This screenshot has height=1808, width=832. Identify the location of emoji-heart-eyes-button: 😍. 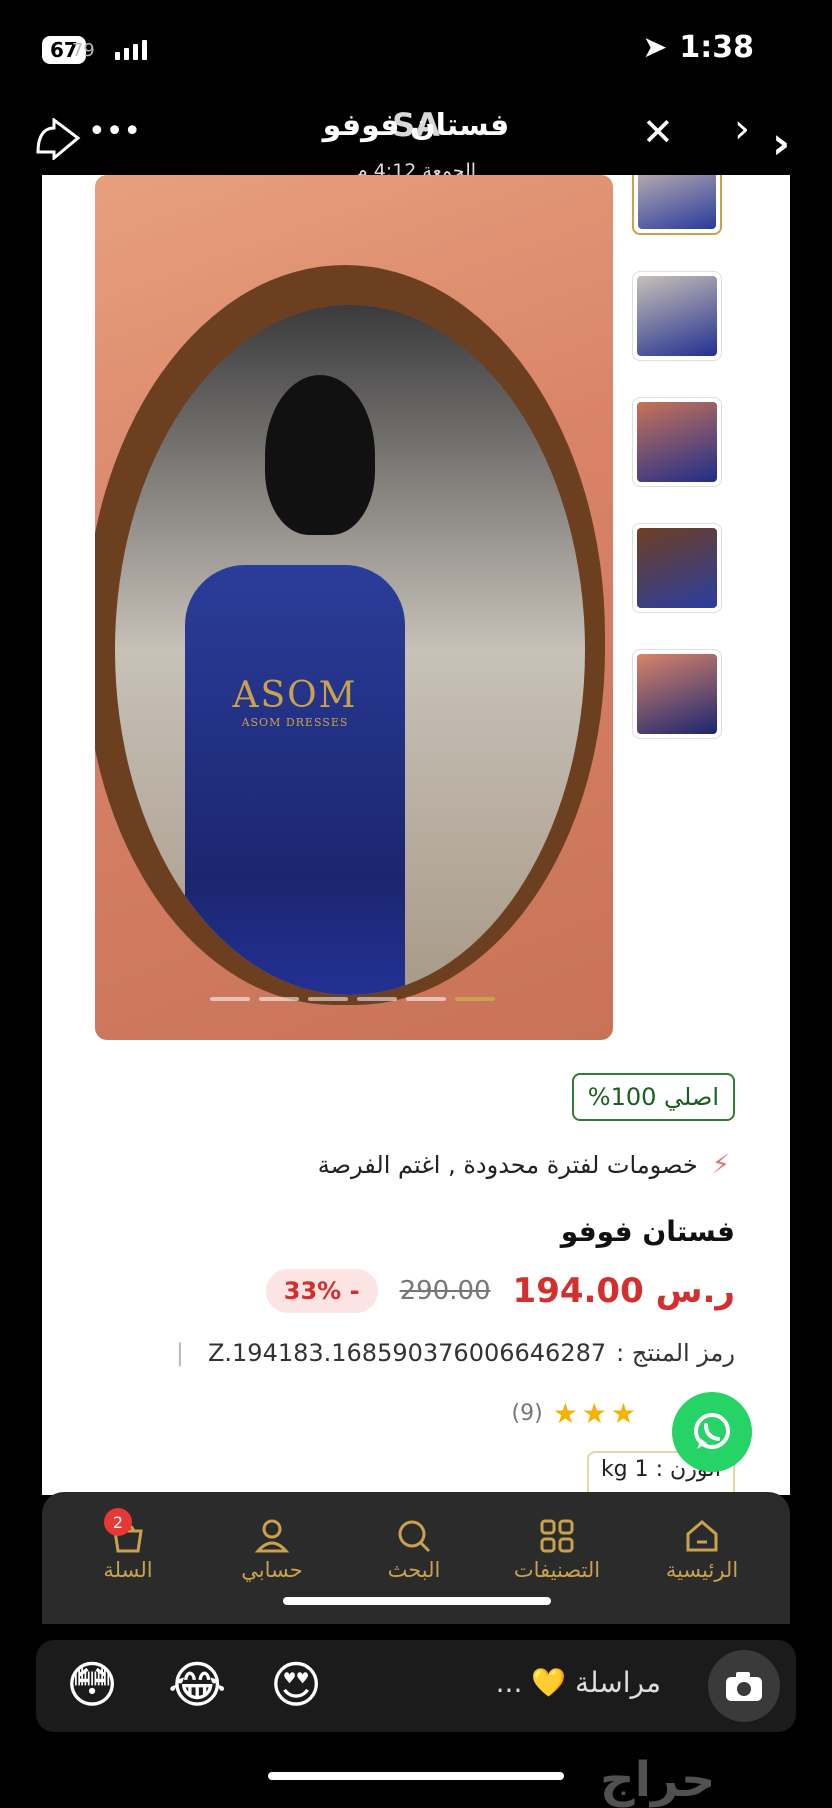
(296, 1685).